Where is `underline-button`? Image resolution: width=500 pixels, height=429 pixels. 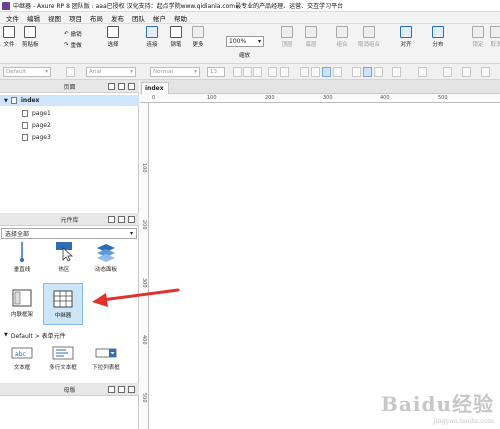
underline-button is located at coordinates (257, 72).